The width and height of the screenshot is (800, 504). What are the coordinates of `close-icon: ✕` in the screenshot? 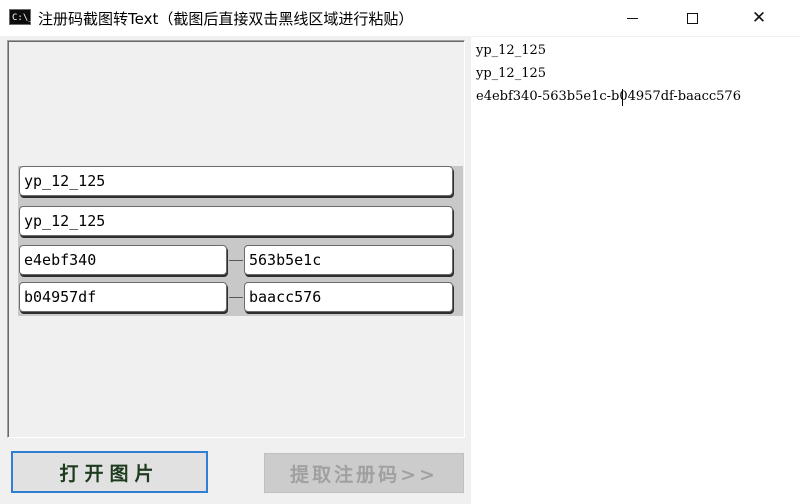 It's located at (759, 18).